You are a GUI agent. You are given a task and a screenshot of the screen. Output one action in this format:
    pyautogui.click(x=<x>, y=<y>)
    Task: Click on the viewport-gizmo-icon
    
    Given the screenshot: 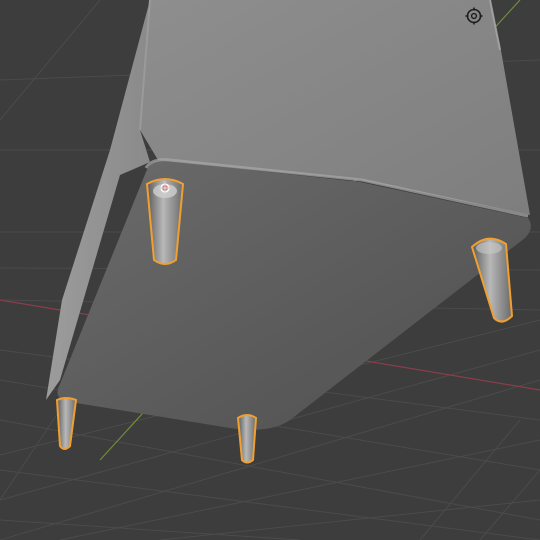 What is the action you would take?
    pyautogui.click(x=474, y=16)
    